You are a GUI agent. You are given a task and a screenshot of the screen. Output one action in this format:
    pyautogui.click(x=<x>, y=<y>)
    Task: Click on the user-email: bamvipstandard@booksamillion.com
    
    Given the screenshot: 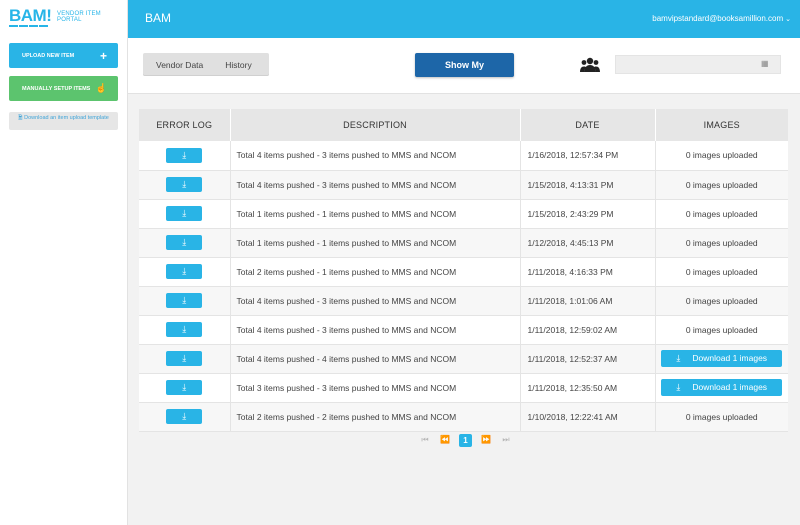 What is the action you would take?
    pyautogui.click(x=718, y=18)
    